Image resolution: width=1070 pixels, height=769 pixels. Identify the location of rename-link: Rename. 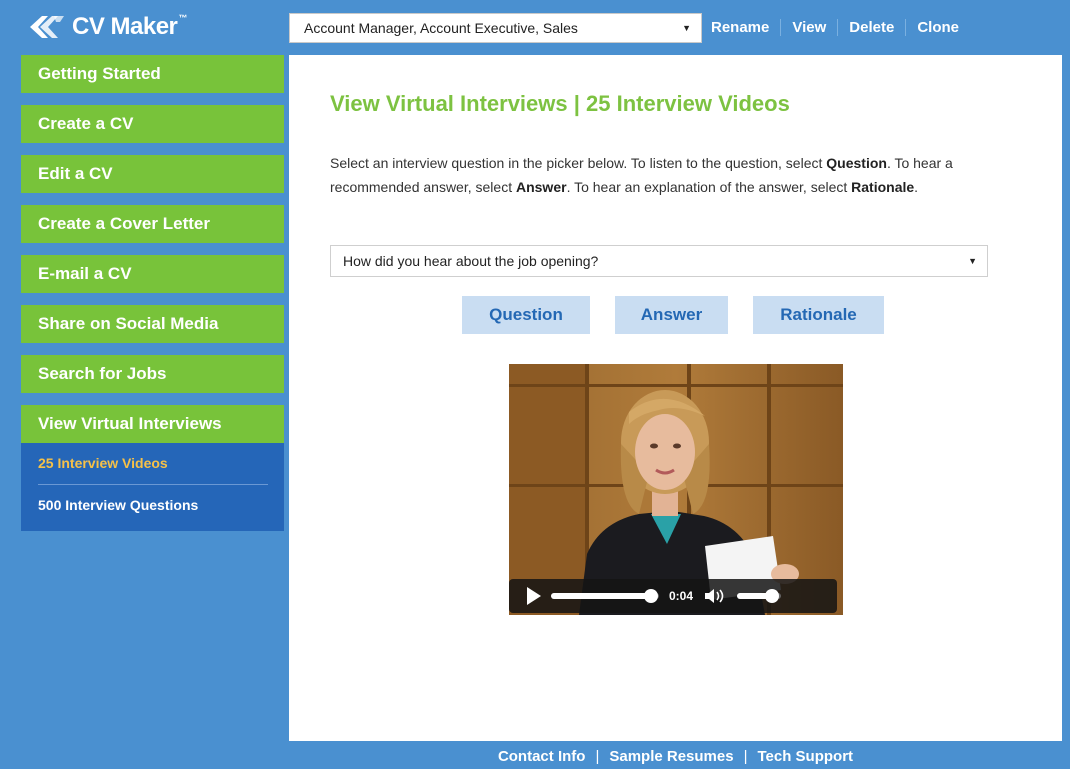
(745, 27).